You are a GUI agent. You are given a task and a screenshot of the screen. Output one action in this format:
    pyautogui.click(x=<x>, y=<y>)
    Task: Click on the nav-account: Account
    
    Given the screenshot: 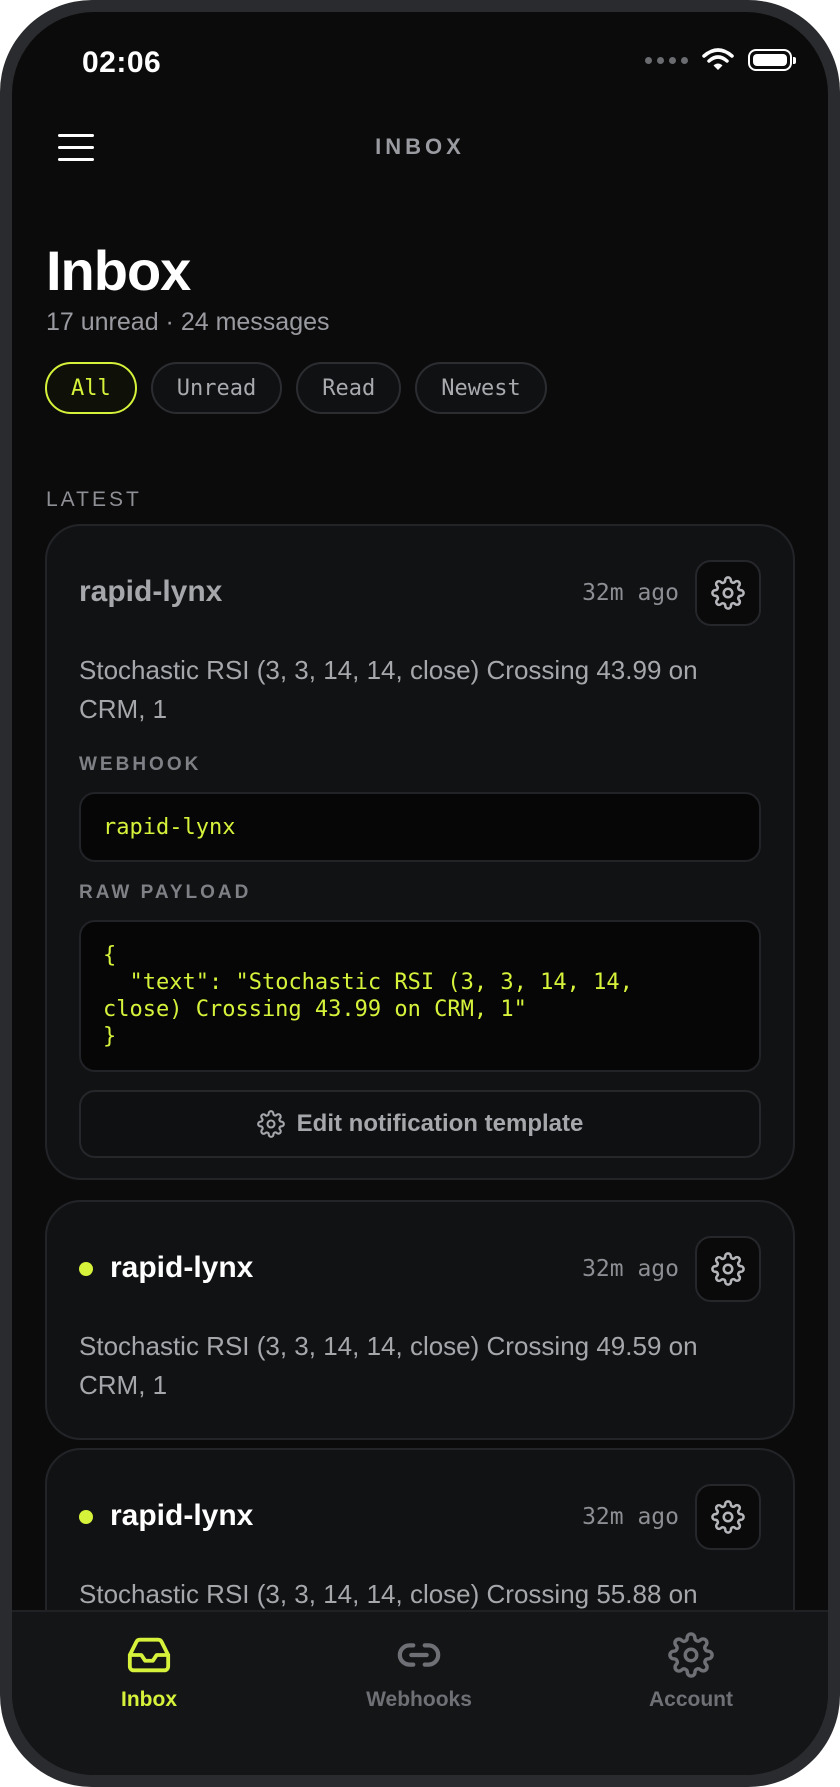 What is the action you would take?
    pyautogui.click(x=691, y=1672)
    